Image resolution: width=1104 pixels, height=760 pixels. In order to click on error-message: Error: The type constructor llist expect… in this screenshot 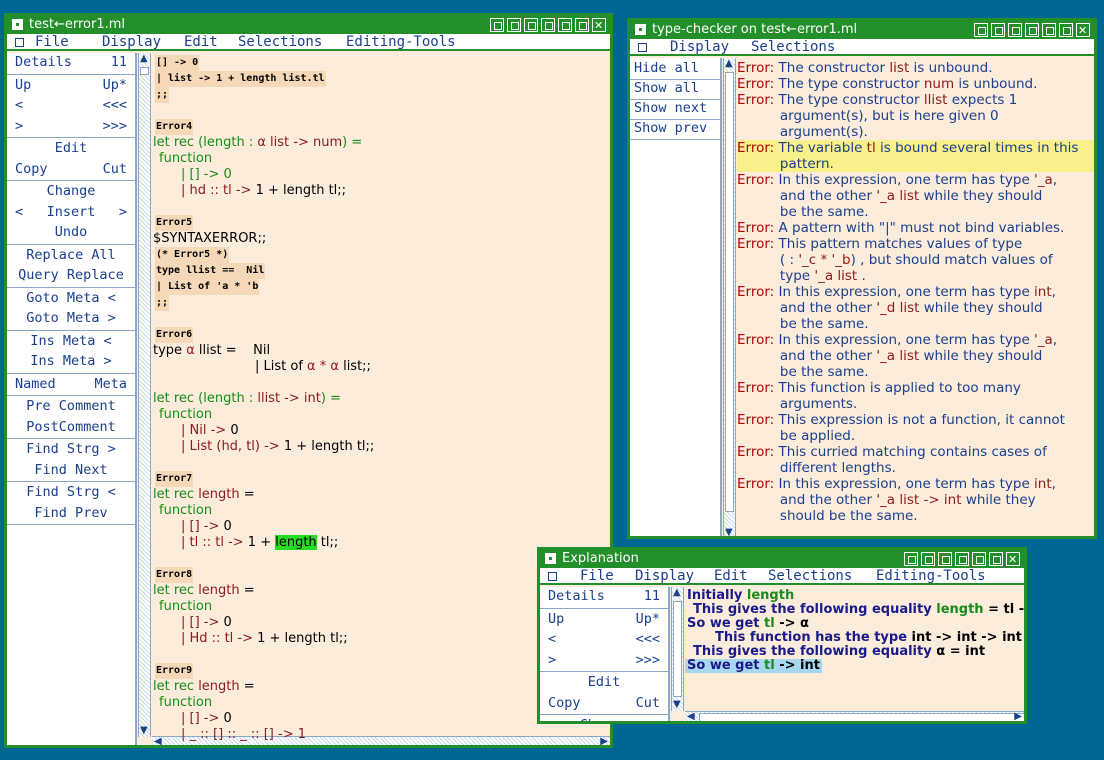, I will do `click(915, 116)`.